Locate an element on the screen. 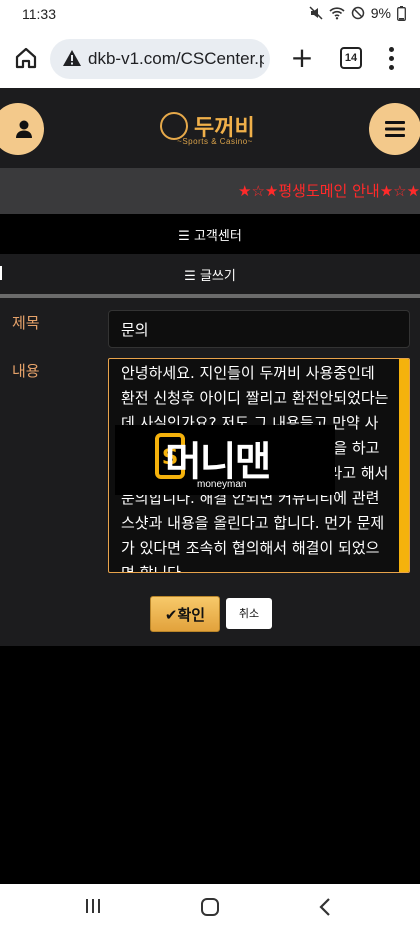 The height and width of the screenshot is (933, 420). section-title: ☰ 고객센터 is located at coordinates (210, 236).